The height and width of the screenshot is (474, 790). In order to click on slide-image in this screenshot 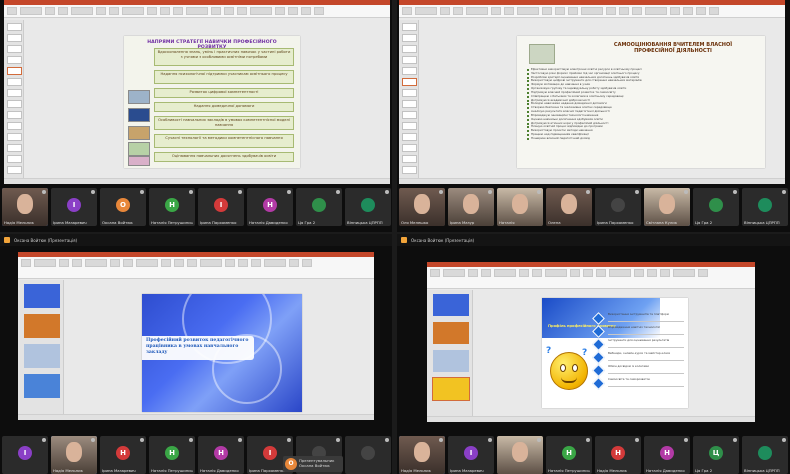, I will do `click(139, 133)`.